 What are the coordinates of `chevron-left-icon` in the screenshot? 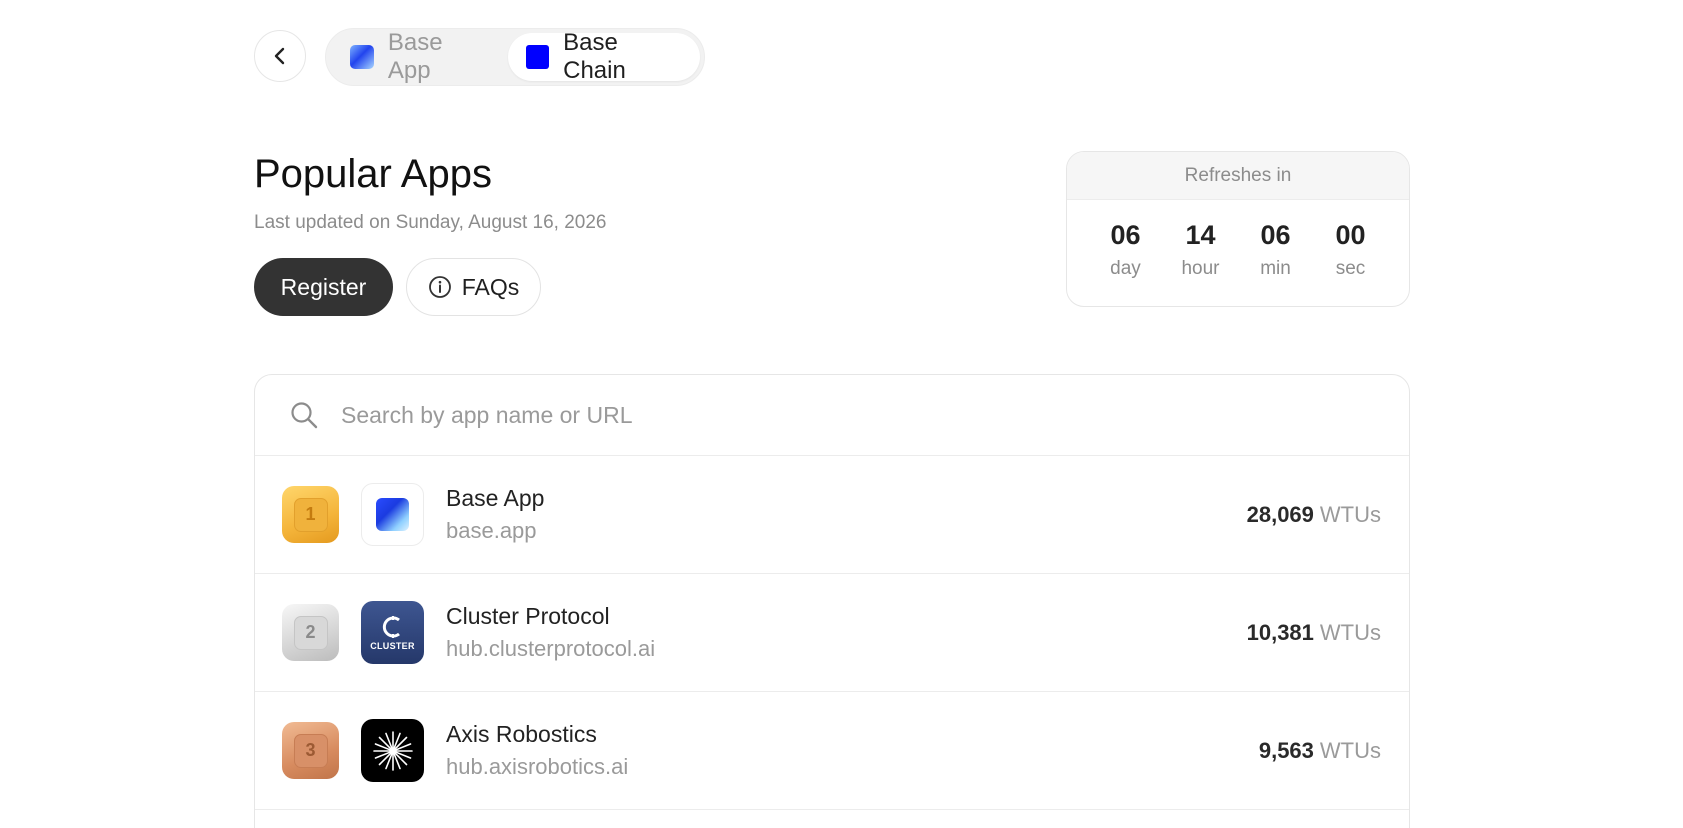 It's located at (279, 56).